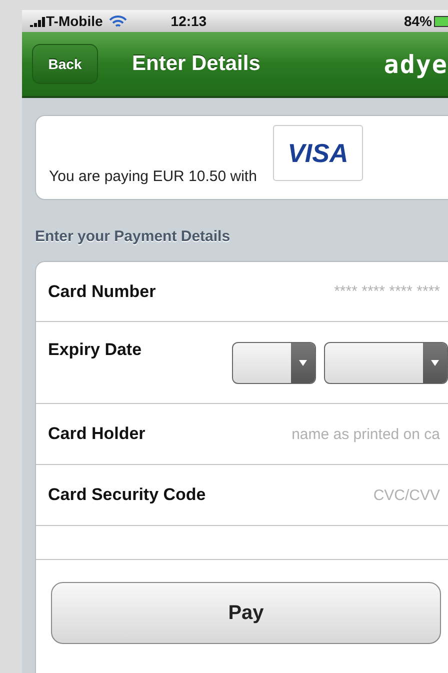  I want to click on card-brand-logo: VISA, so click(317, 153).